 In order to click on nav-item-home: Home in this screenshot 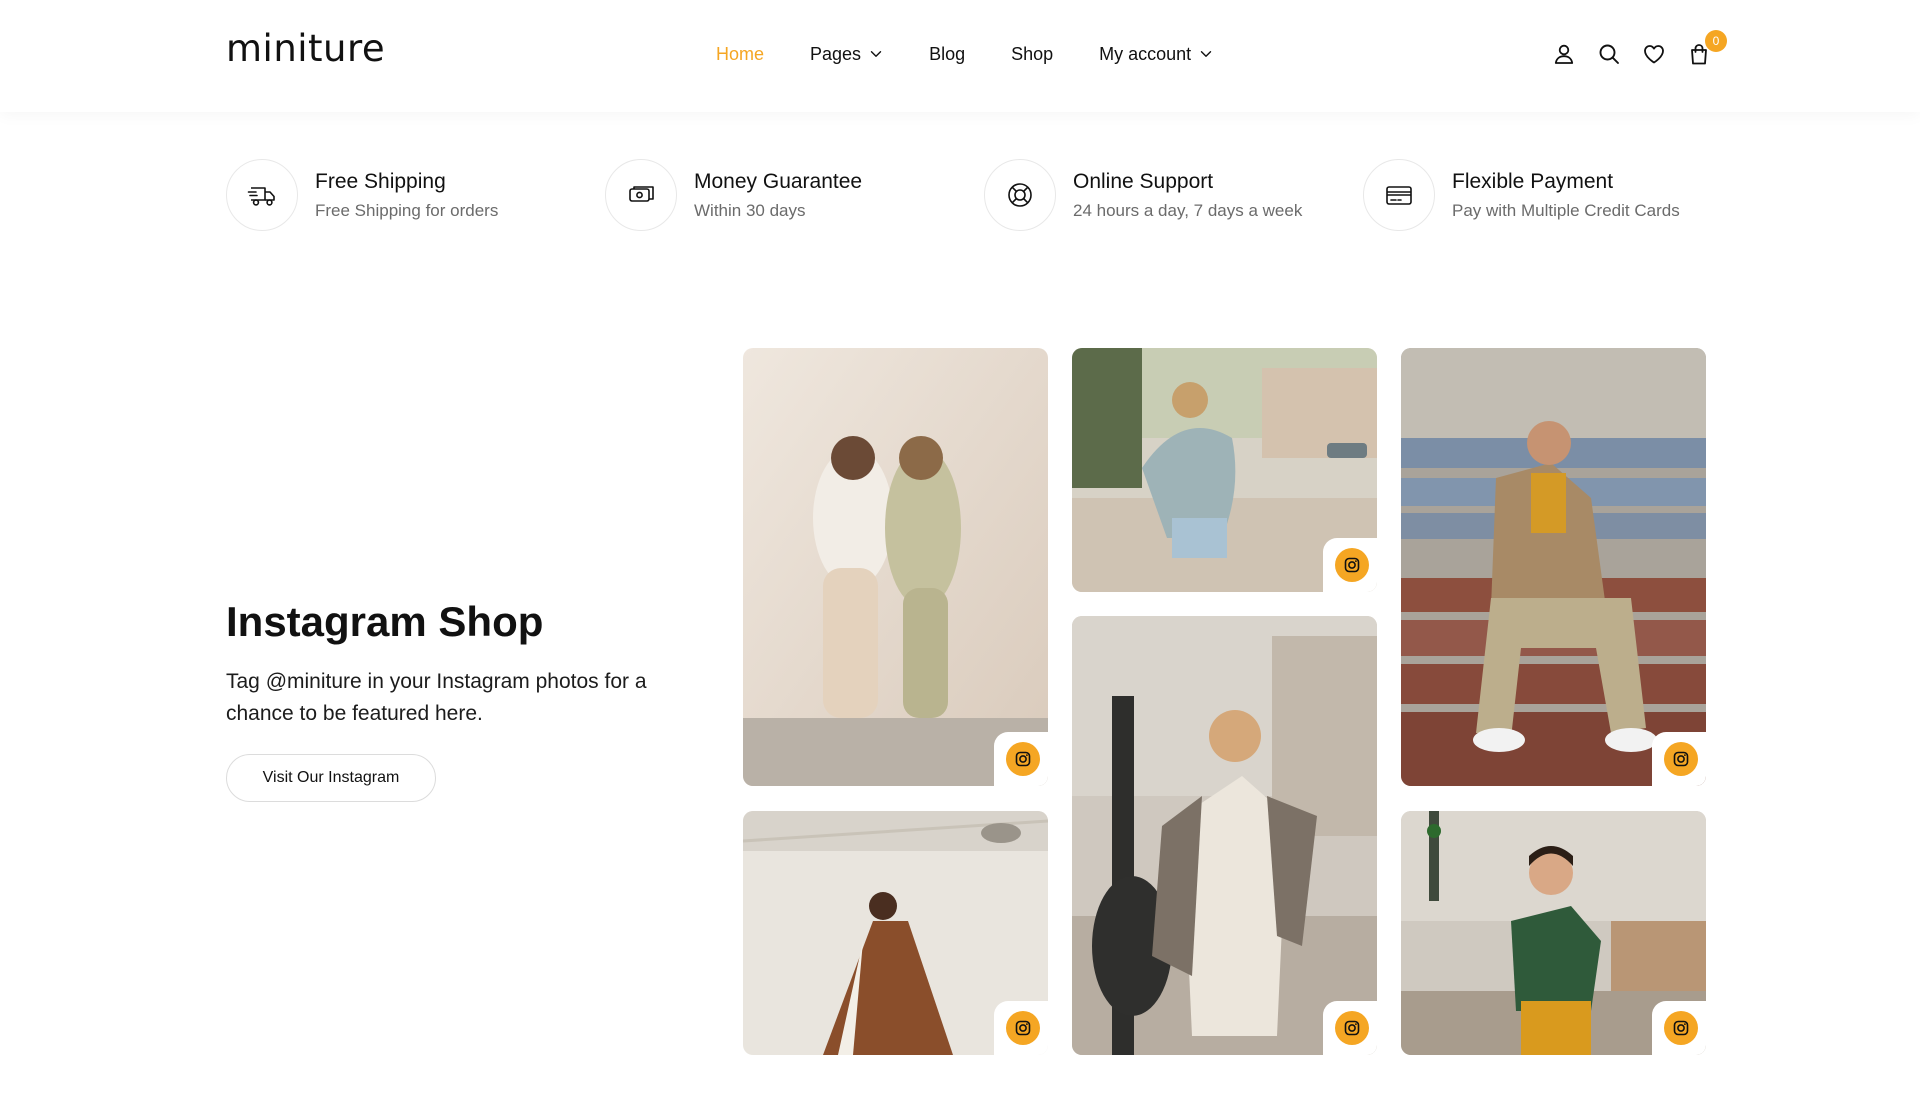, I will do `click(740, 54)`.